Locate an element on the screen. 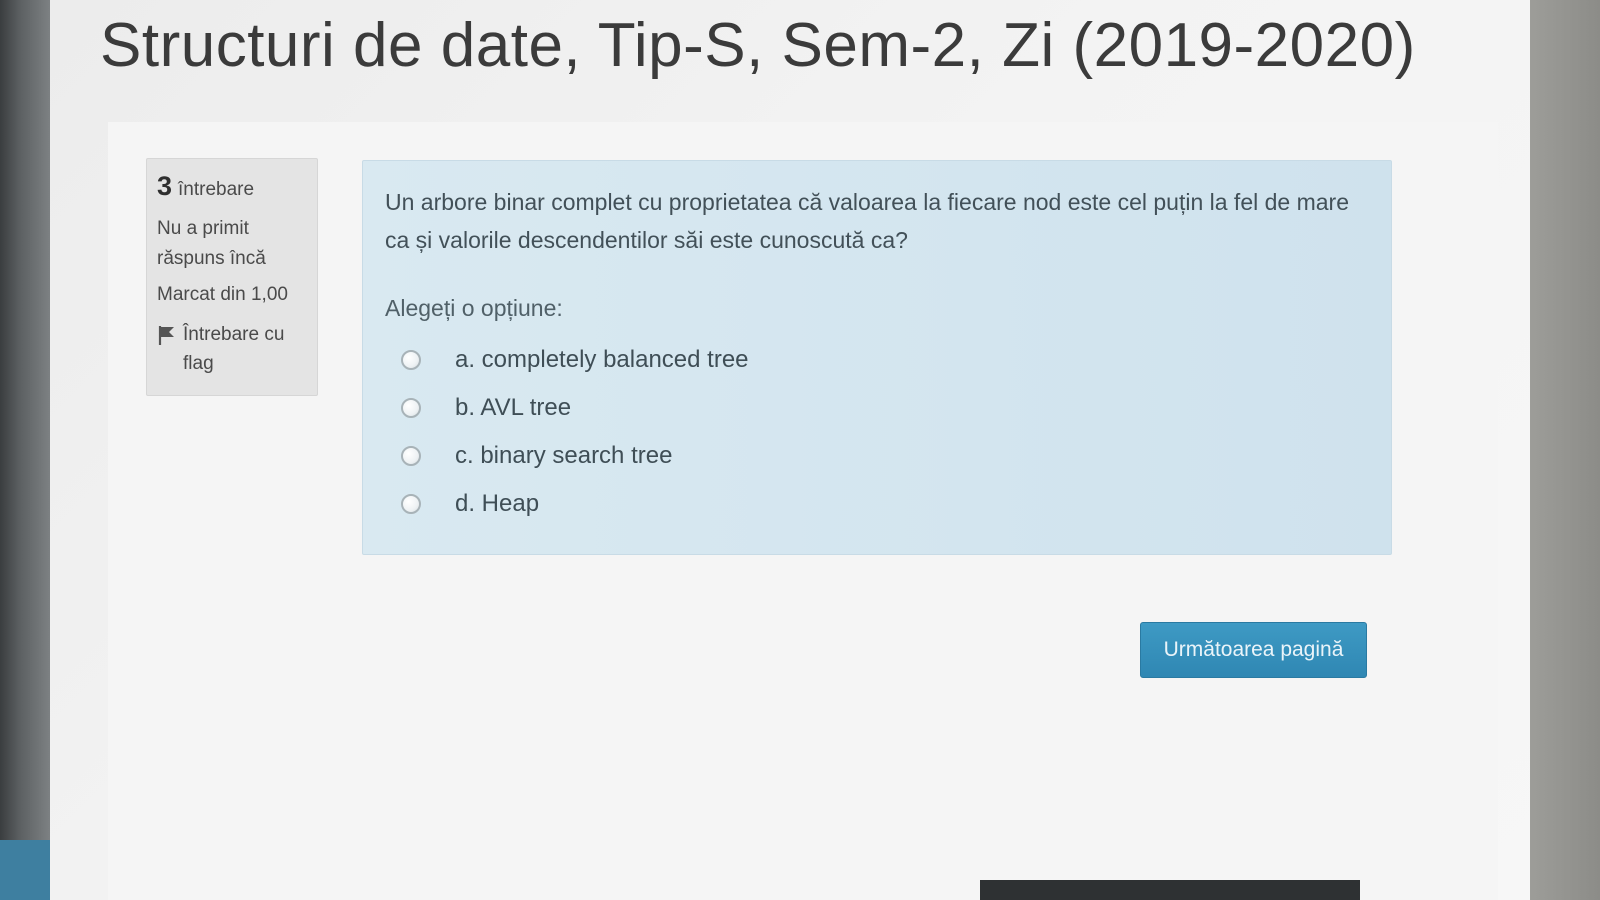  monitor-bezel-left-reflection is located at coordinates (25, 870).